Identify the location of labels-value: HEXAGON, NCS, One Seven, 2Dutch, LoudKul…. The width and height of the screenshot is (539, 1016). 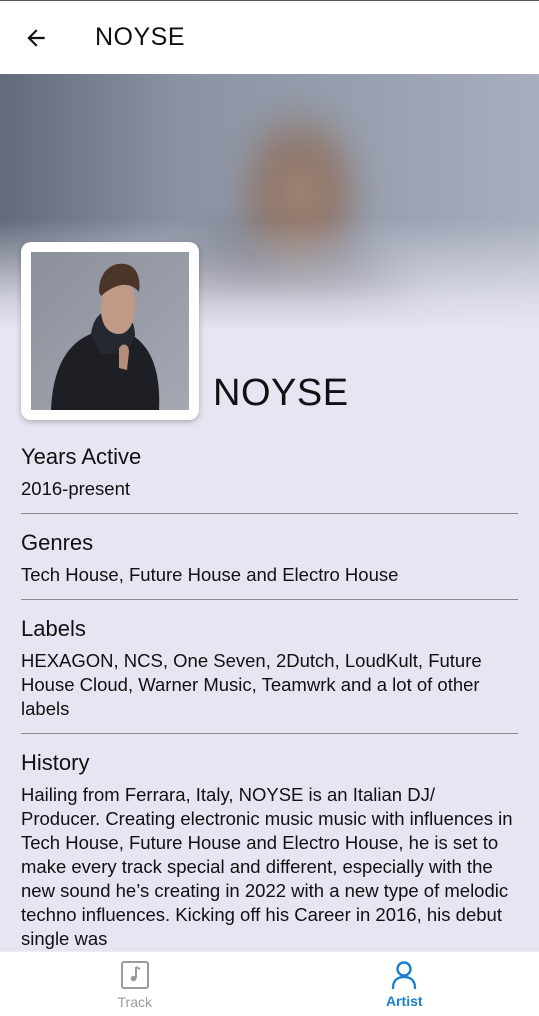
(251, 684).